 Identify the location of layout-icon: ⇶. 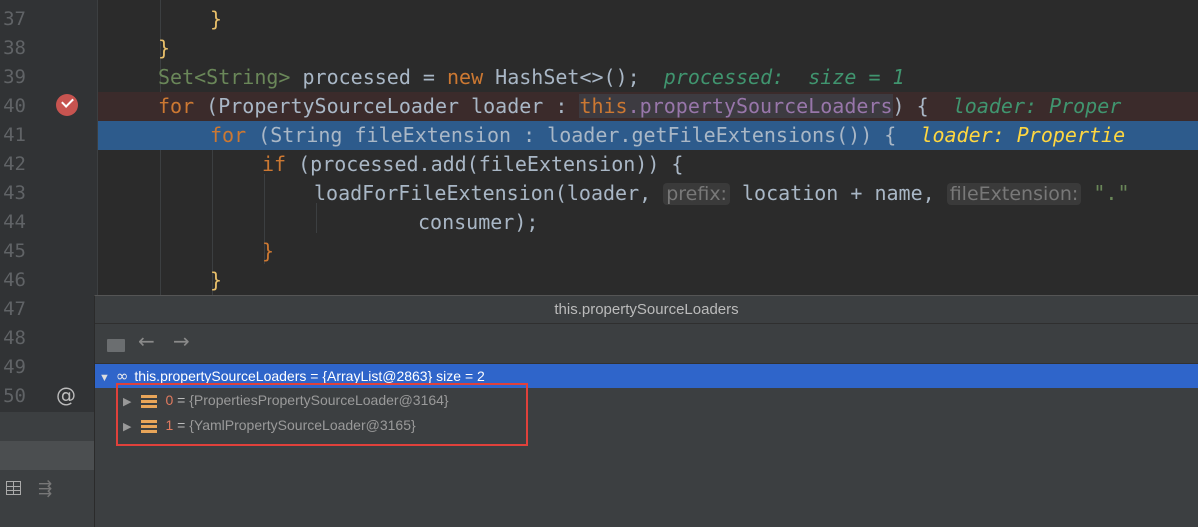
(45, 489).